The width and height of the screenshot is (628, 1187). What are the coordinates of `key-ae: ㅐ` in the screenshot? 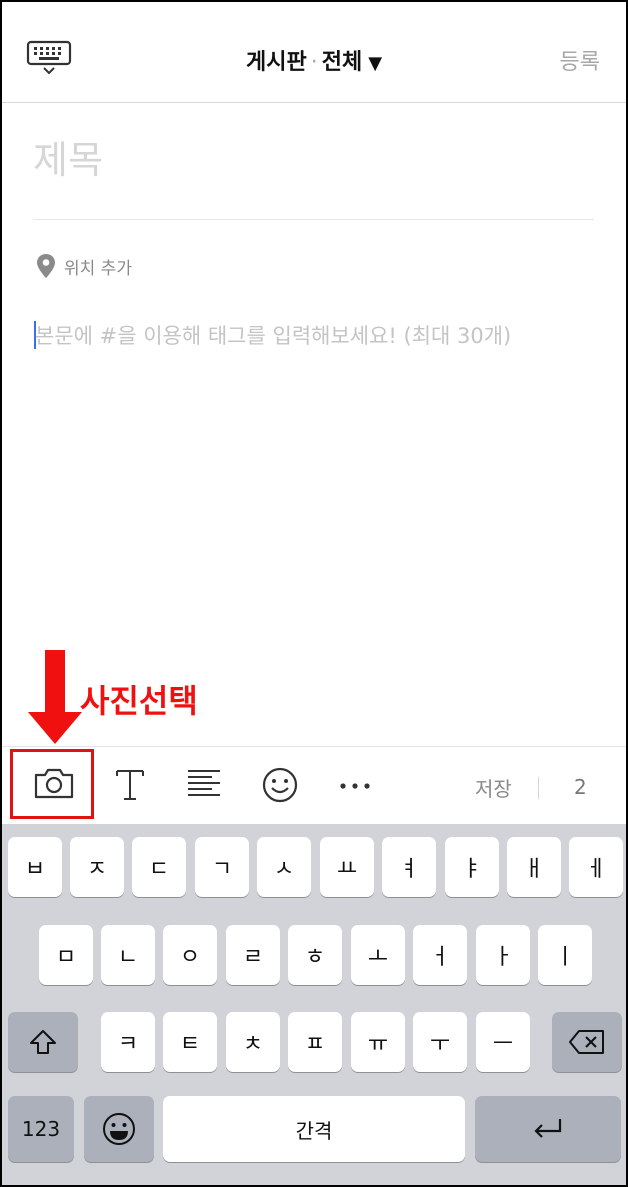 It's located at (534, 867).